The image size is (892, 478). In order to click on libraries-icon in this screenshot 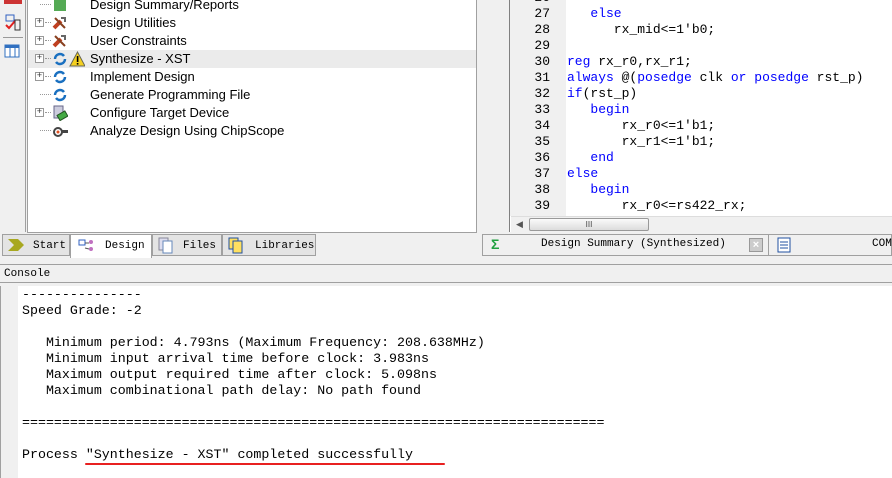, I will do `click(235, 245)`.